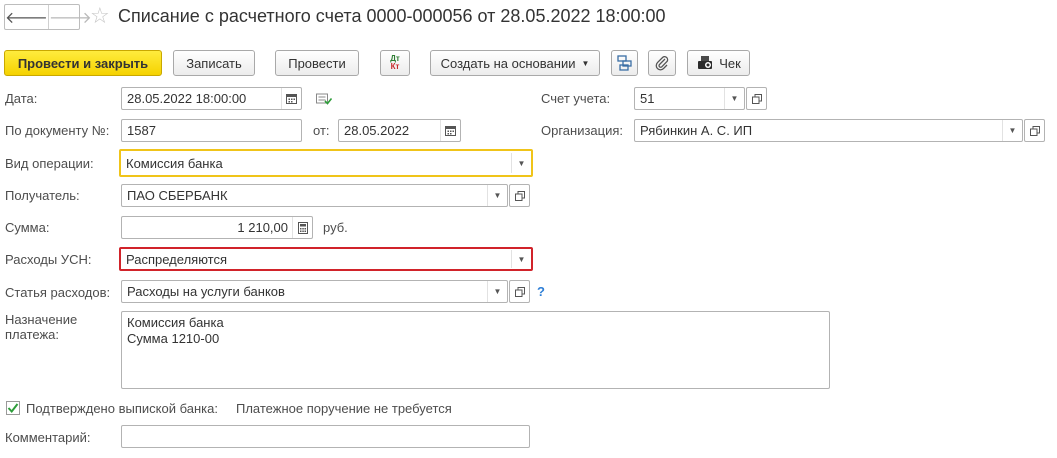 The width and height of the screenshot is (1057, 458). What do you see at coordinates (344, 408) in the screenshot?
I see `payment-order-status: Платежное поручение не требуется` at bounding box center [344, 408].